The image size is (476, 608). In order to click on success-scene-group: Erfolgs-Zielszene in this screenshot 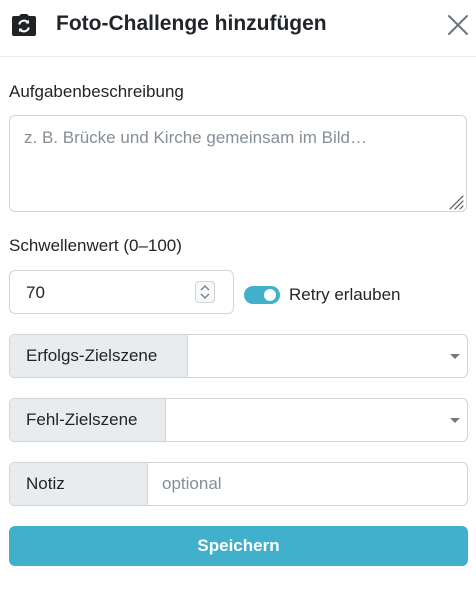, I will do `click(238, 356)`.